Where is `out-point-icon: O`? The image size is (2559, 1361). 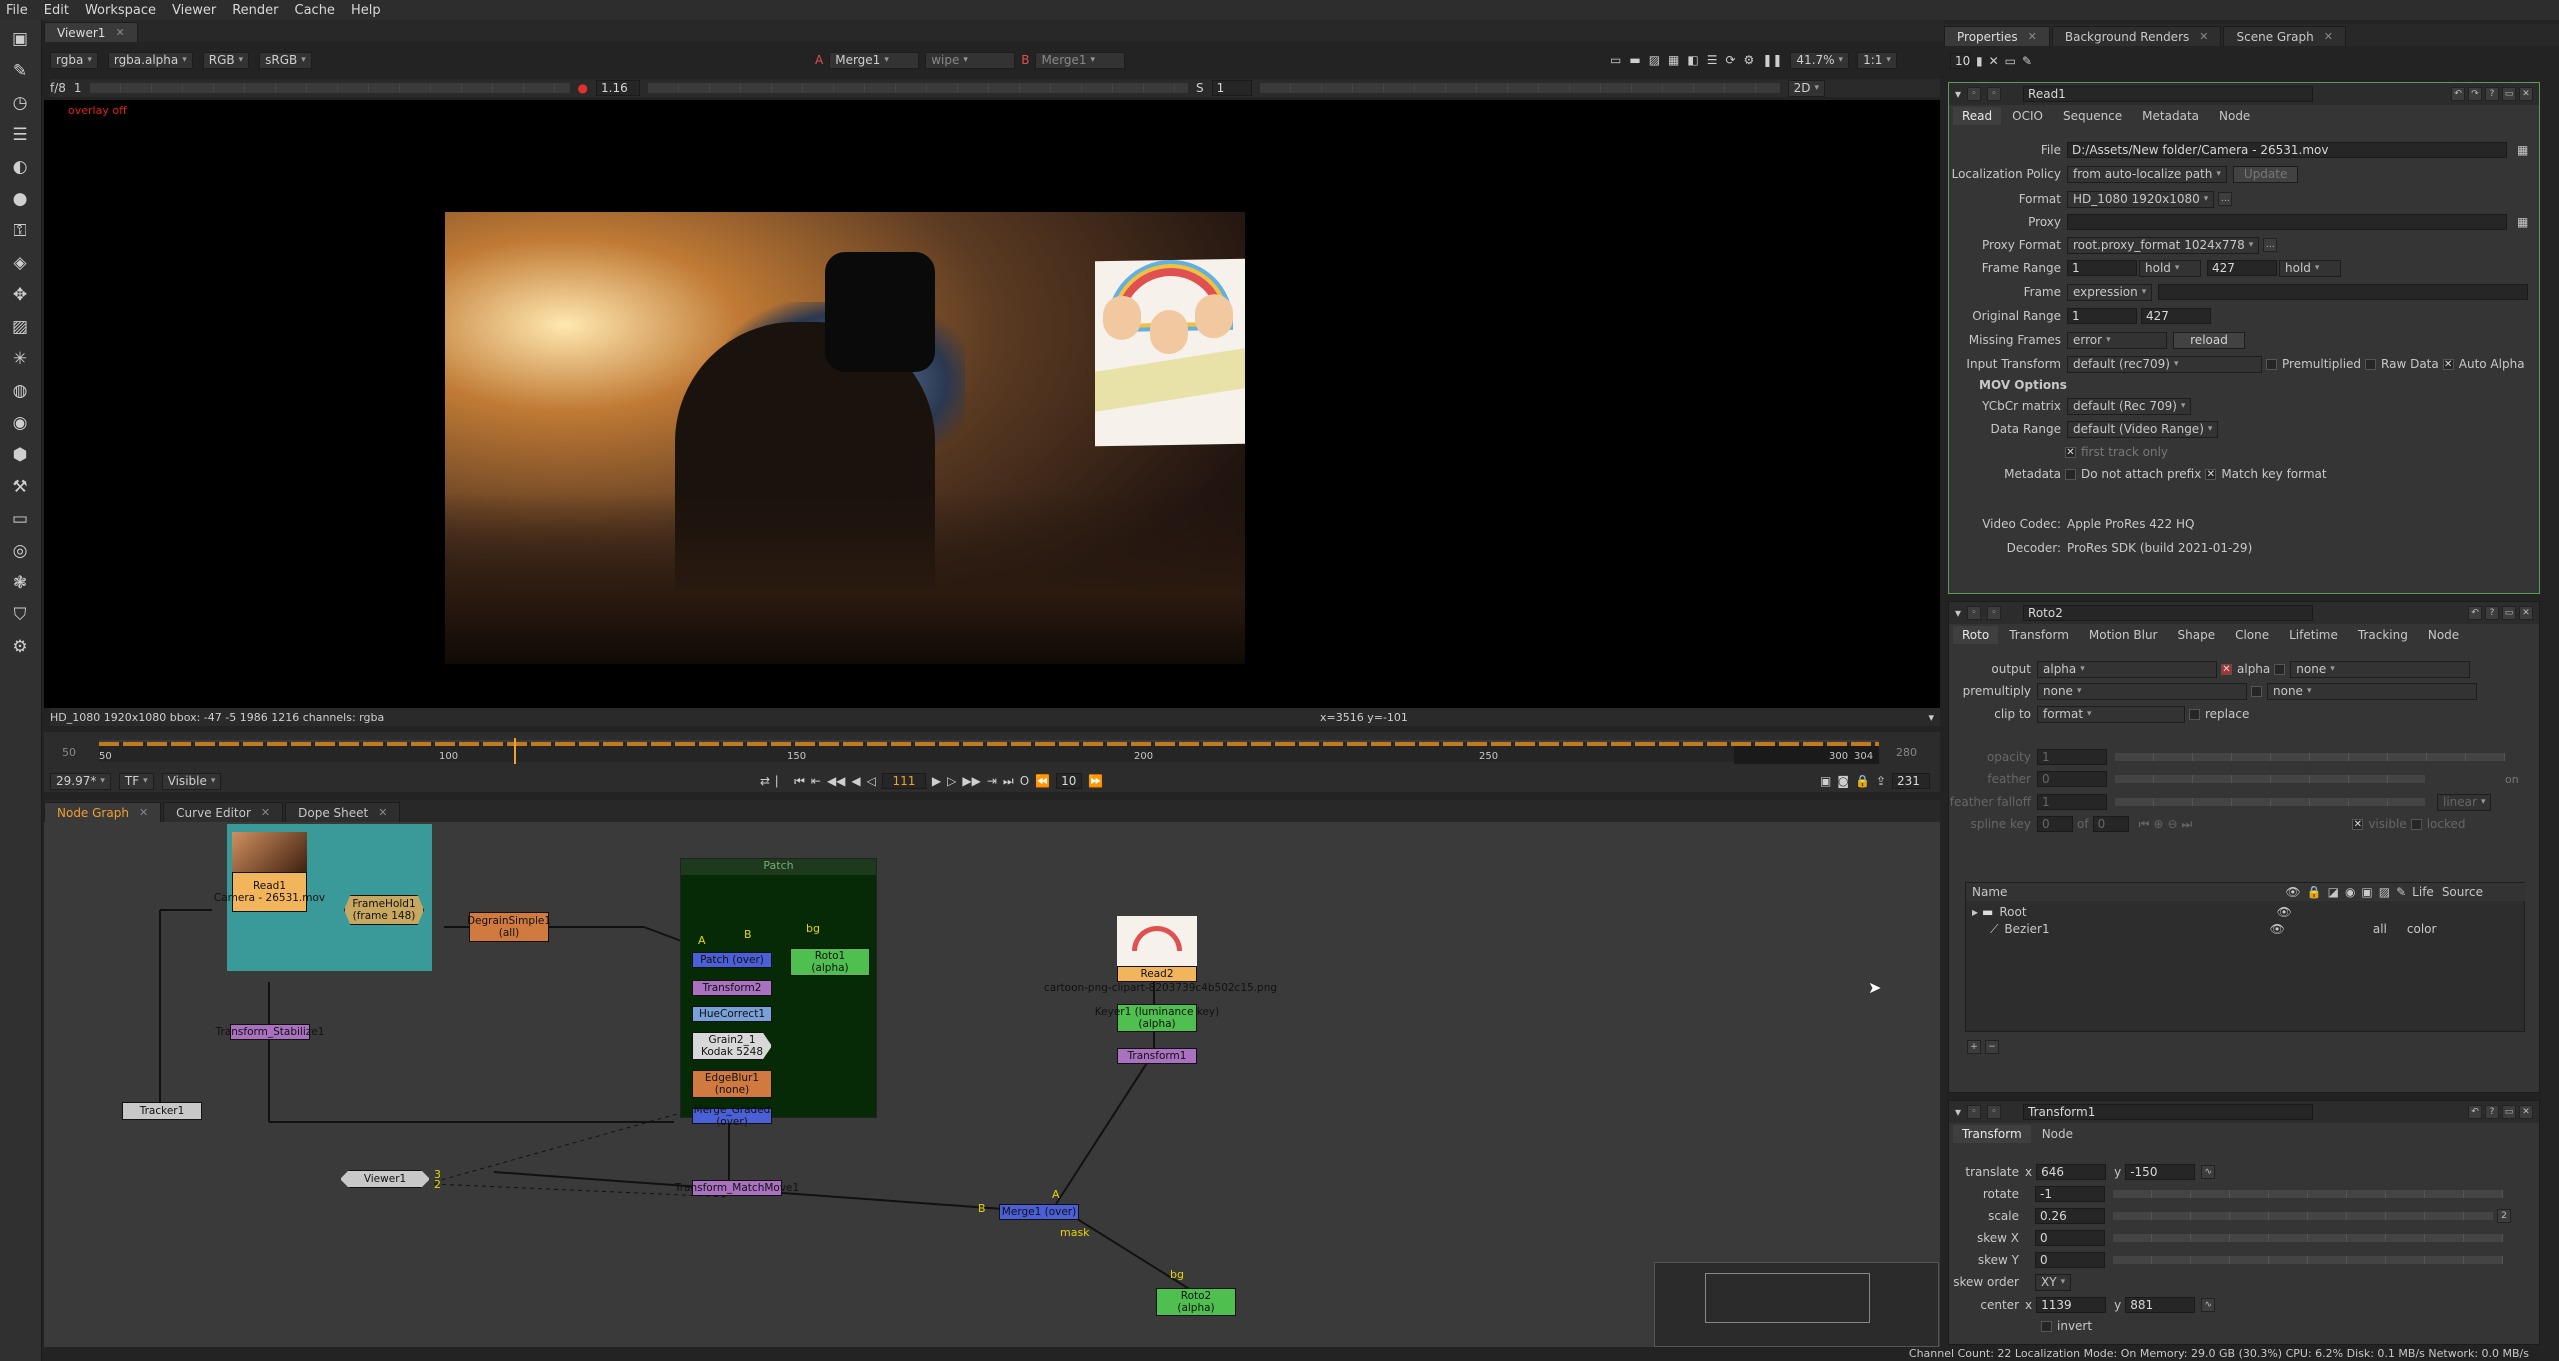 out-point-icon: O is located at coordinates (1024, 781).